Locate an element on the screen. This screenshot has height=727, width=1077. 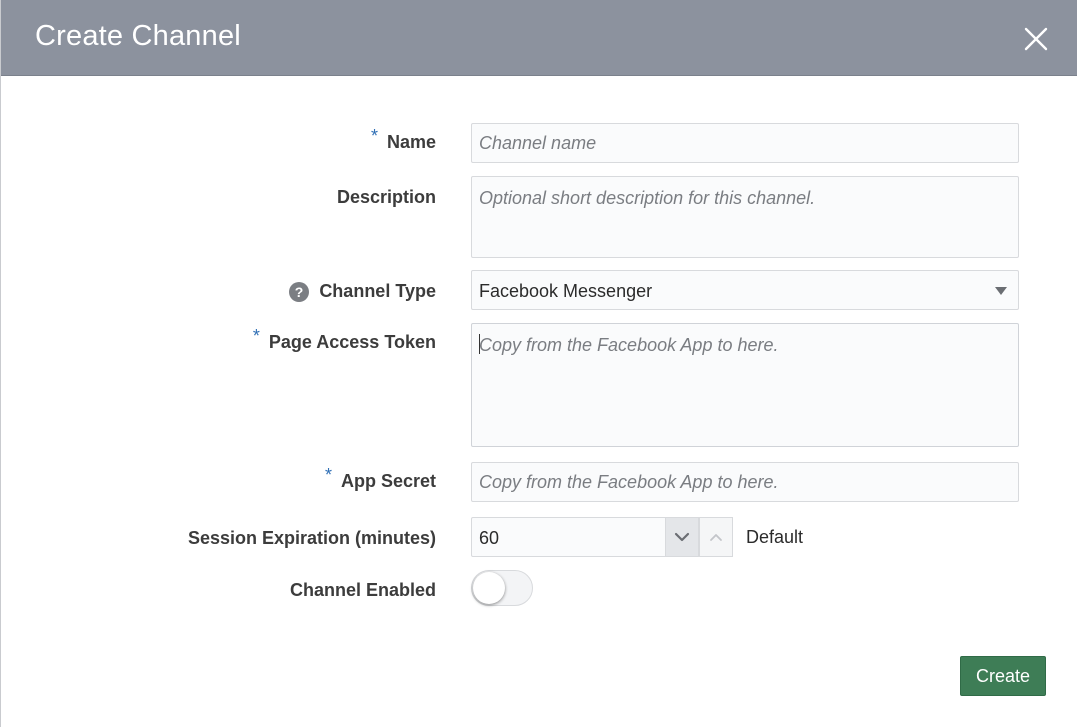
help-icon: ? is located at coordinates (299, 292).